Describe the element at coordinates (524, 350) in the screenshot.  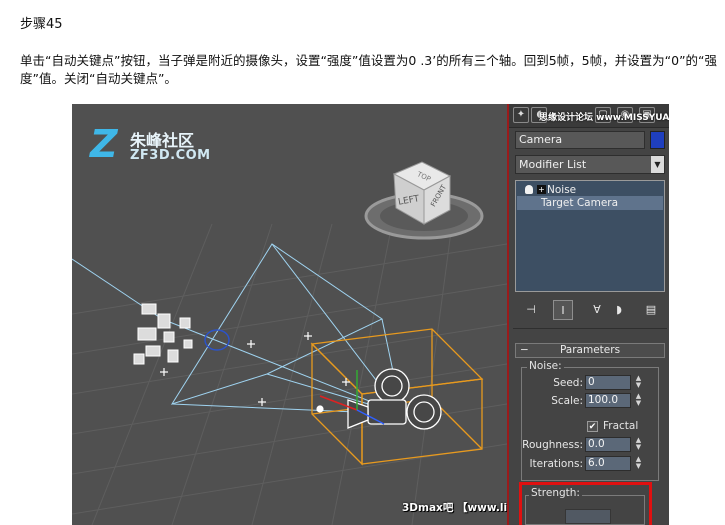
I see `collapse-minus-icon: −` at that location.